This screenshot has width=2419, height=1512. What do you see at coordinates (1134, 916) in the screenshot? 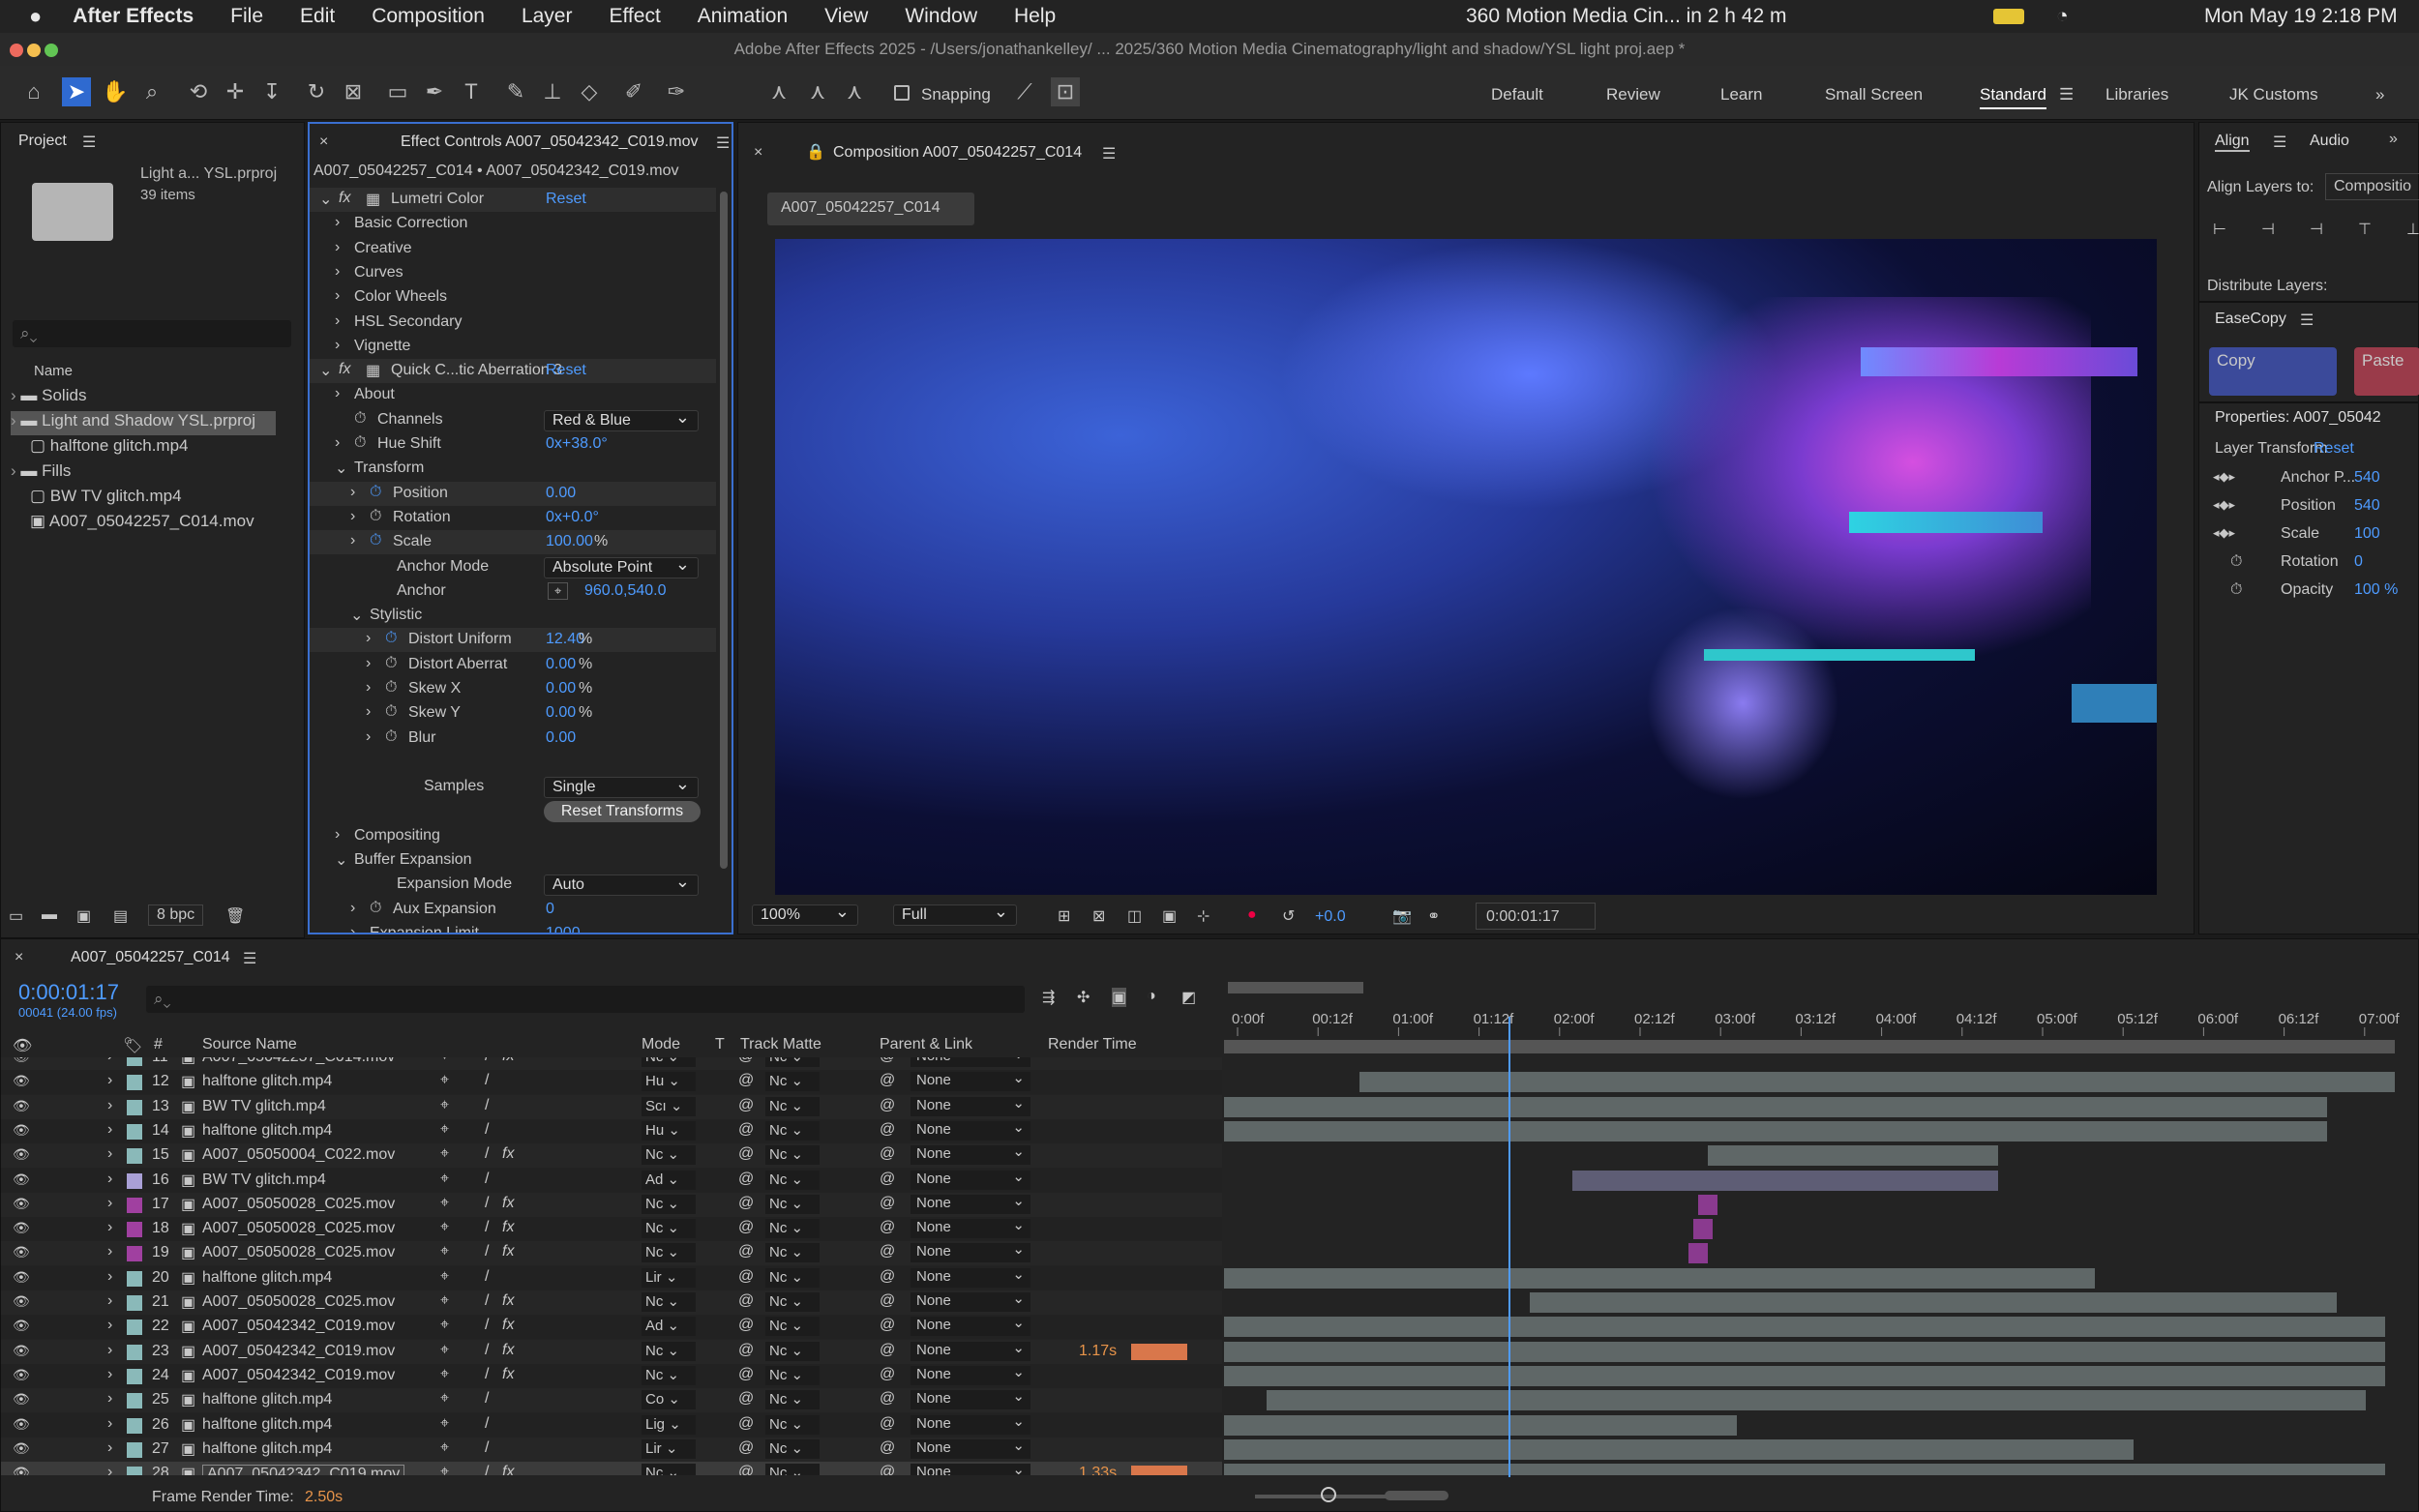
I see `mask-icon: ◫` at bounding box center [1134, 916].